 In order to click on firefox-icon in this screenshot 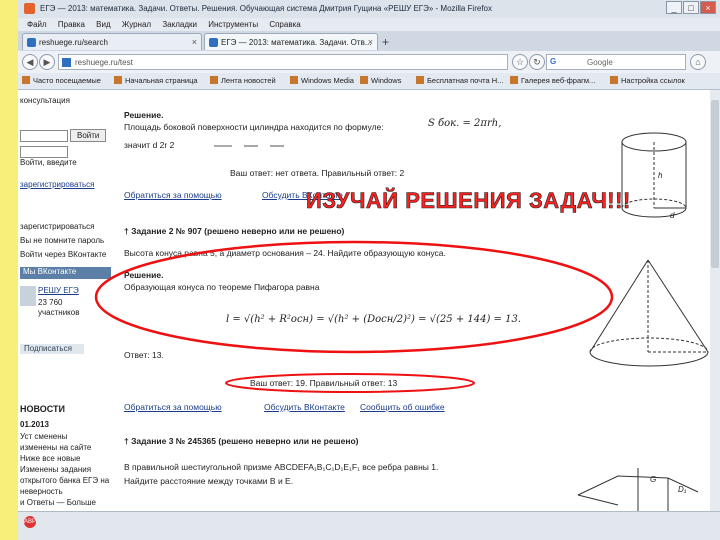, I will do `click(29, 8)`.